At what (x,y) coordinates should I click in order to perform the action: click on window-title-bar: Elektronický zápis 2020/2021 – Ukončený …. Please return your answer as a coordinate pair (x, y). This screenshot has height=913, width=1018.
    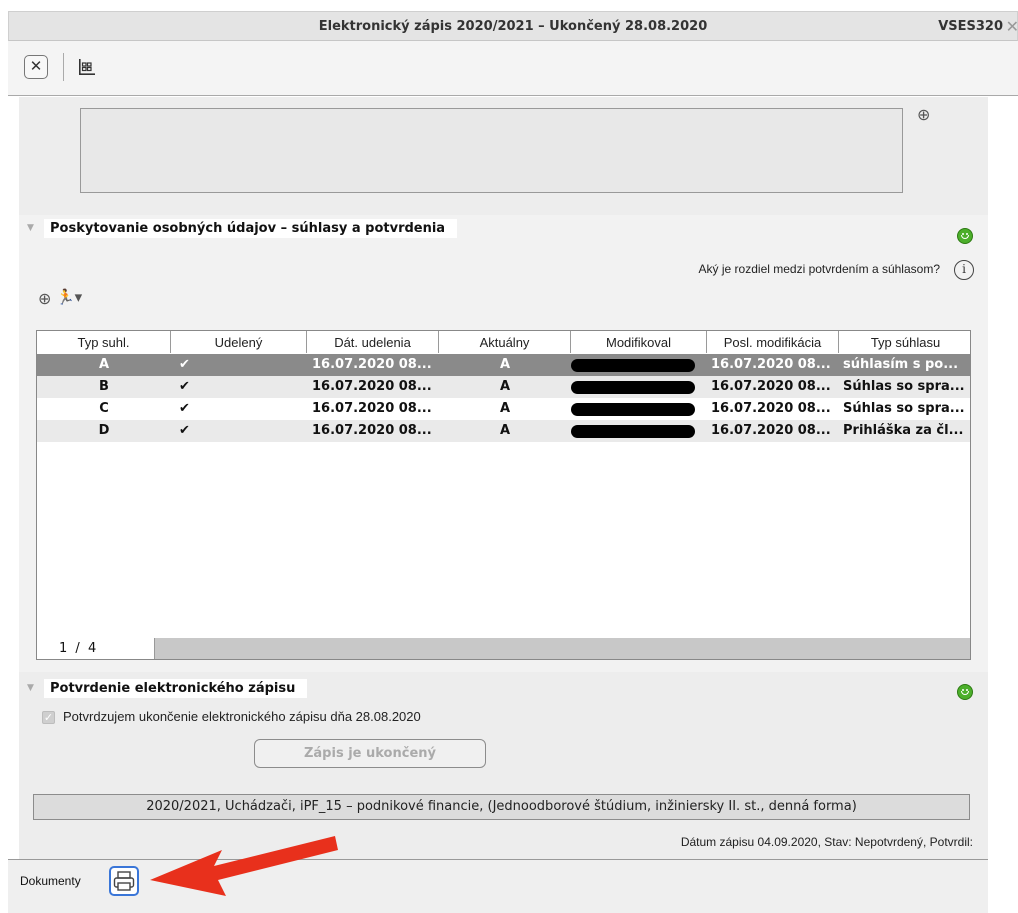
    Looking at the image, I should click on (513, 26).